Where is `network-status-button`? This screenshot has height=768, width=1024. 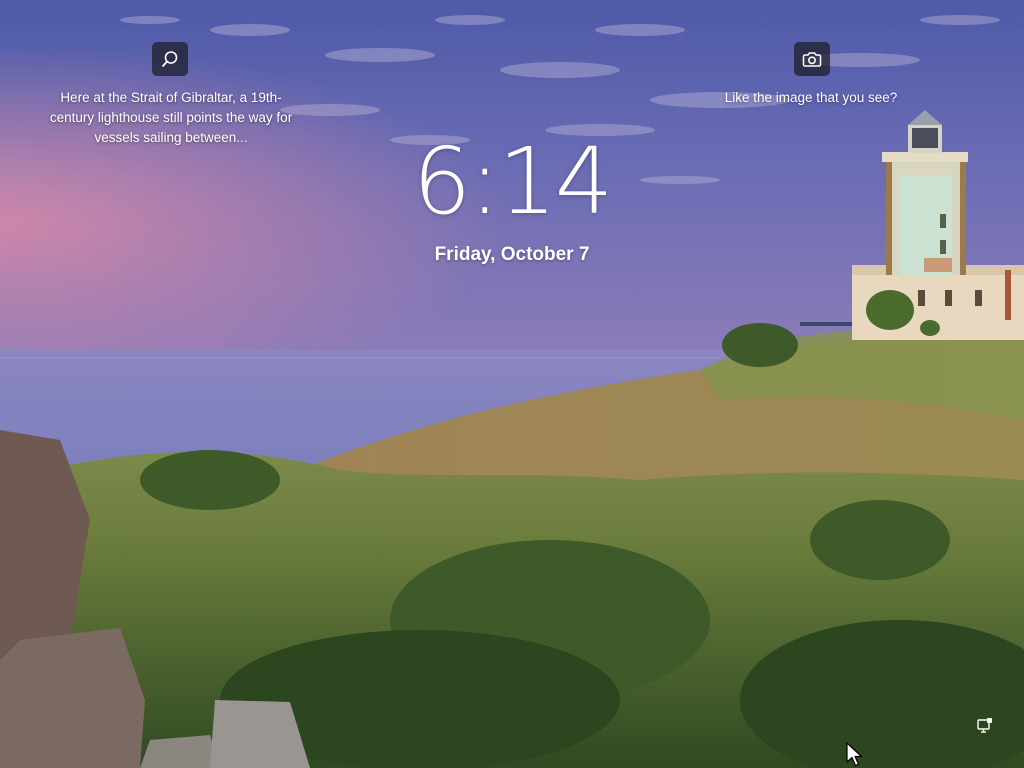
network-status-button is located at coordinates (985, 728).